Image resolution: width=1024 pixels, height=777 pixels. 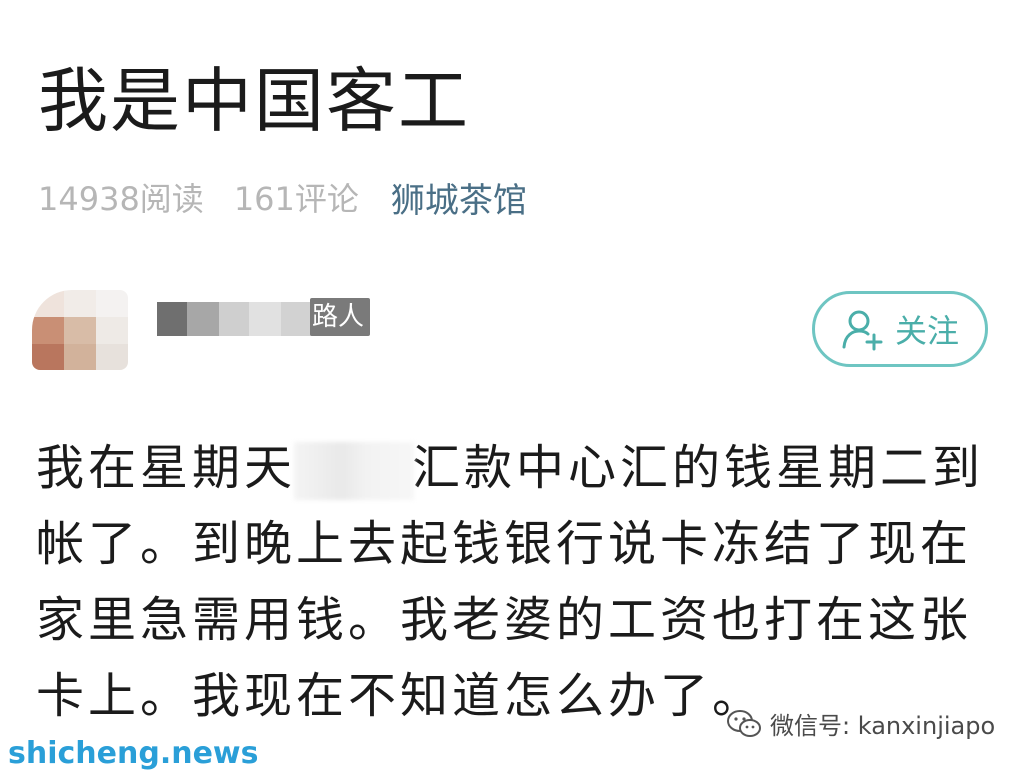 What do you see at coordinates (504, 620) in the screenshot?
I see `content-line: 家里急需用钱。我老婆的工资也打在这张` at bounding box center [504, 620].